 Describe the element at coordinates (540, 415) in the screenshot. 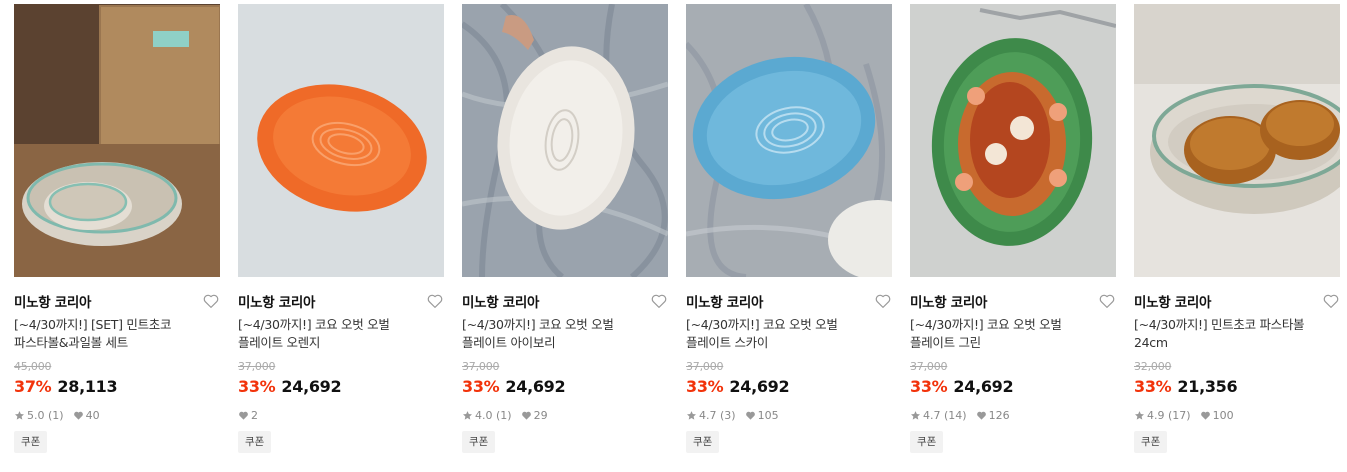

I see `likes-count: 29` at that location.